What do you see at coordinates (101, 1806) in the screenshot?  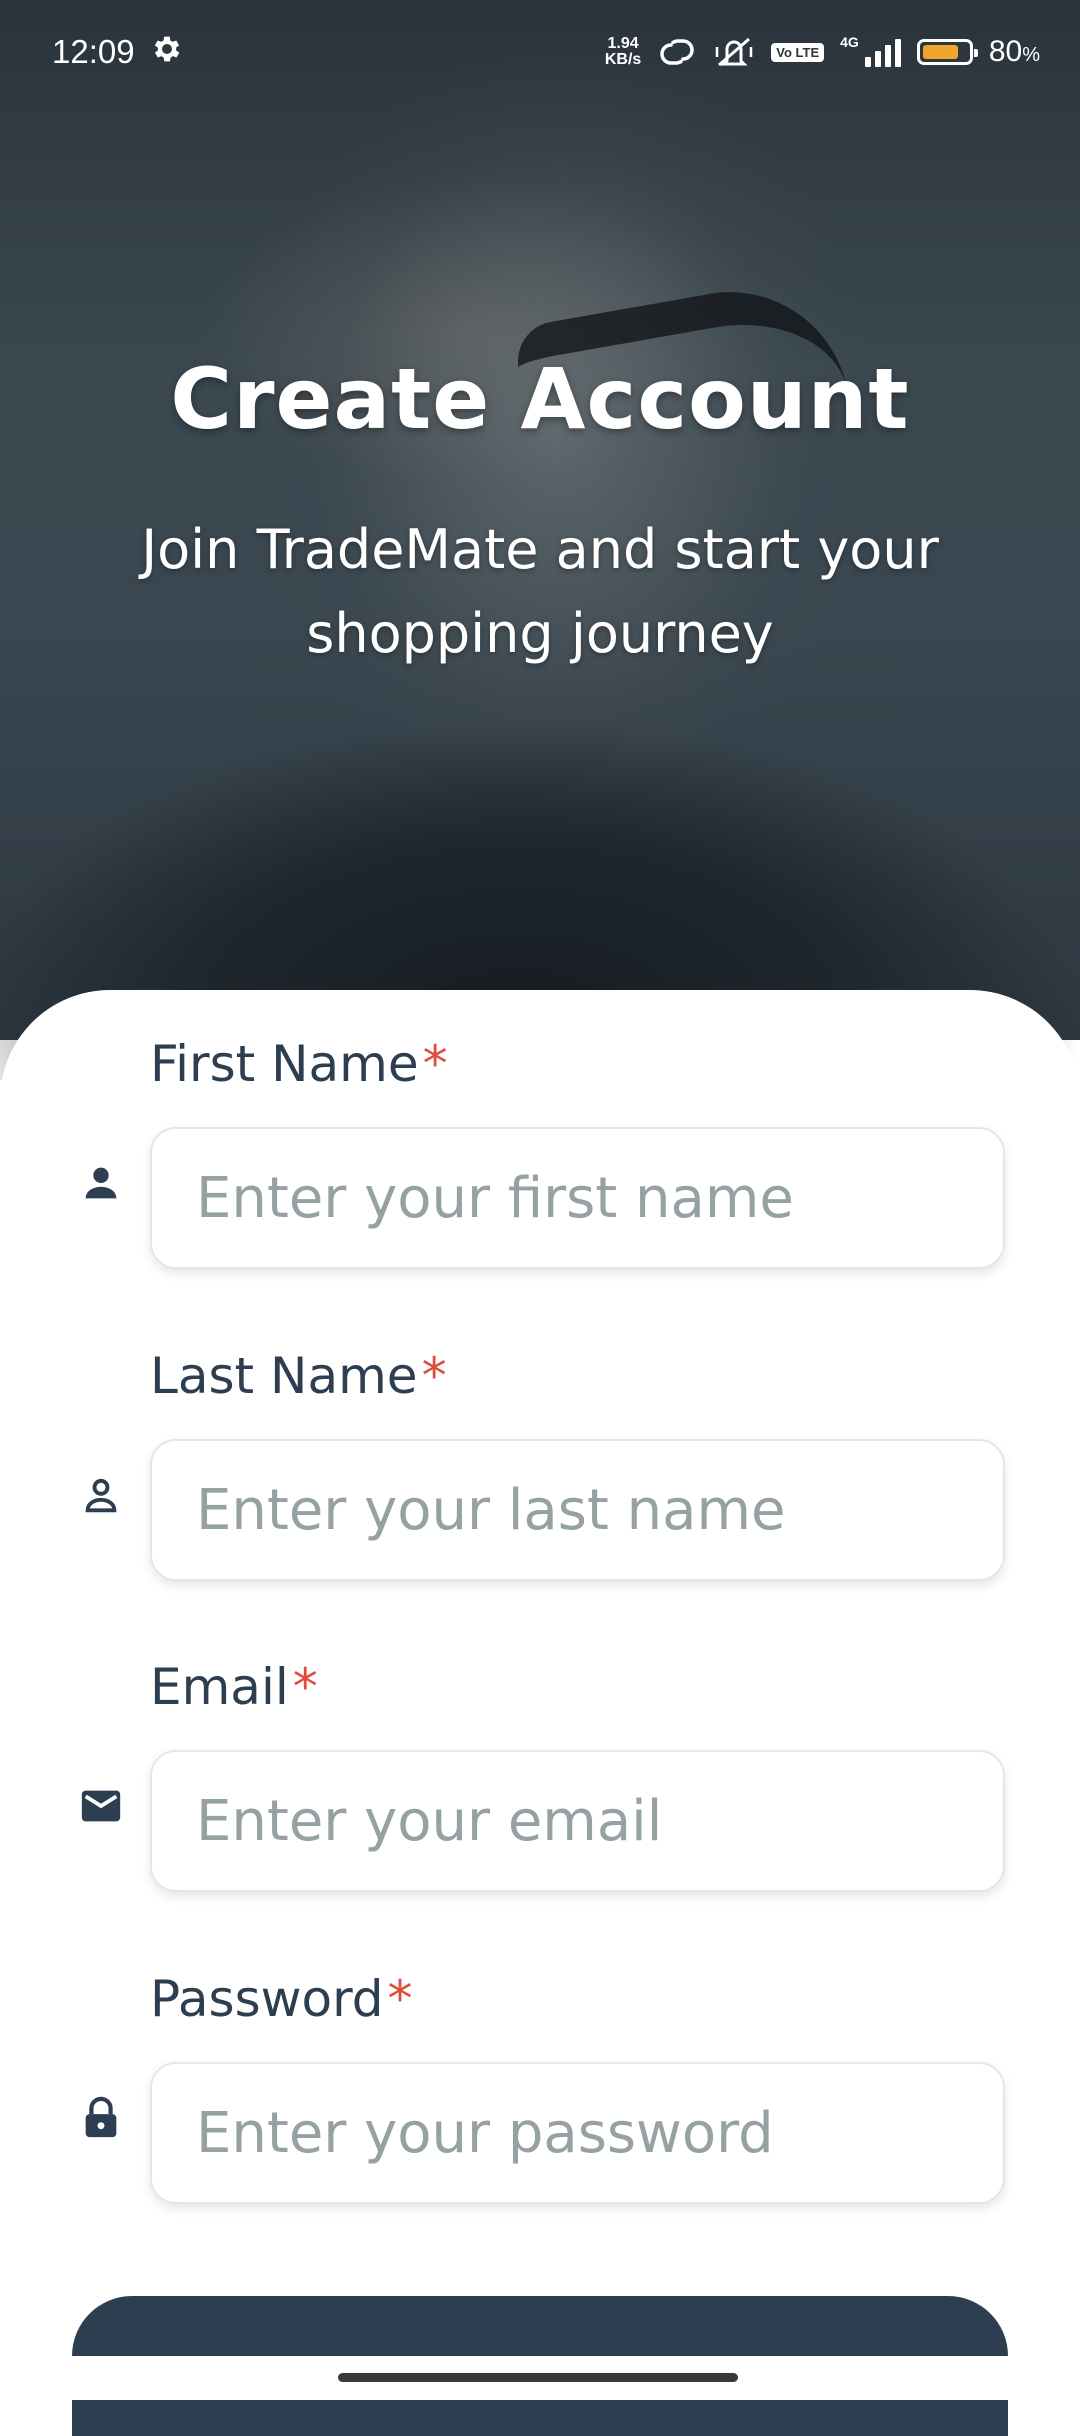 I see `mail-icon` at bounding box center [101, 1806].